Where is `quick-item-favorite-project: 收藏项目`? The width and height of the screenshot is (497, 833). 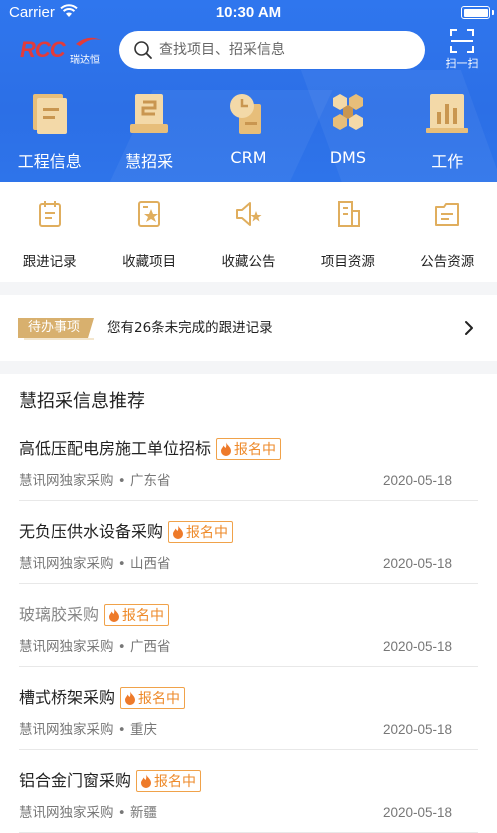
quick-item-favorite-project: 收藏项目 is located at coordinates (148, 232).